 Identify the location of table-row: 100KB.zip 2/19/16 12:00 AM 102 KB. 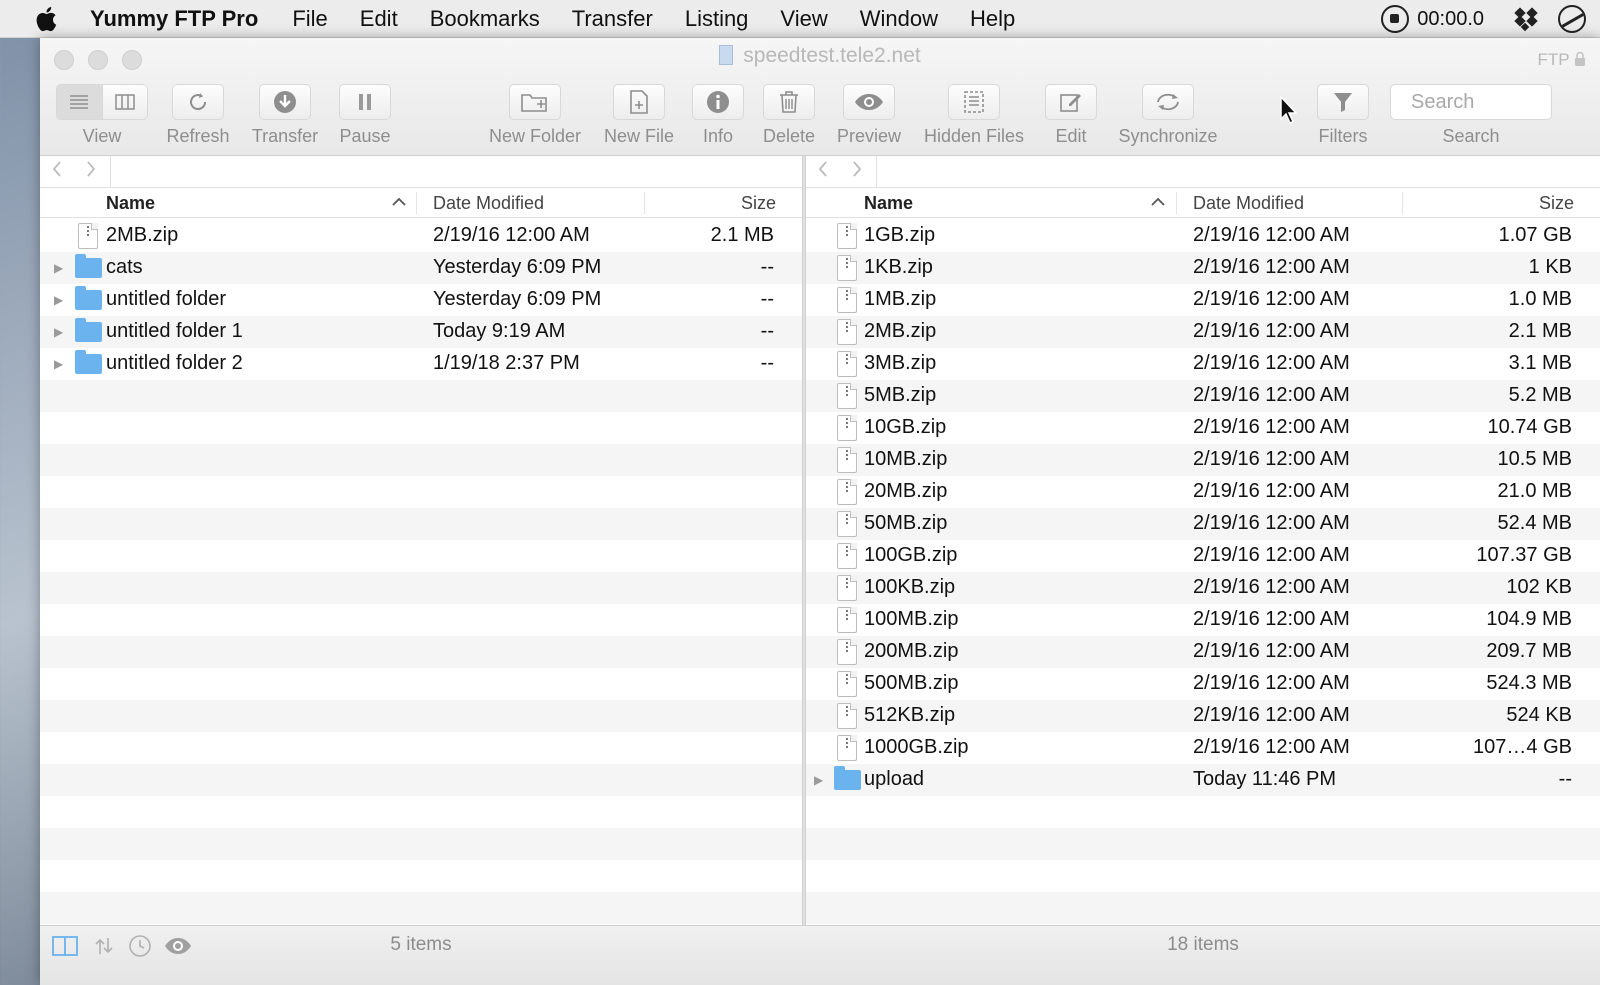
(1203, 588).